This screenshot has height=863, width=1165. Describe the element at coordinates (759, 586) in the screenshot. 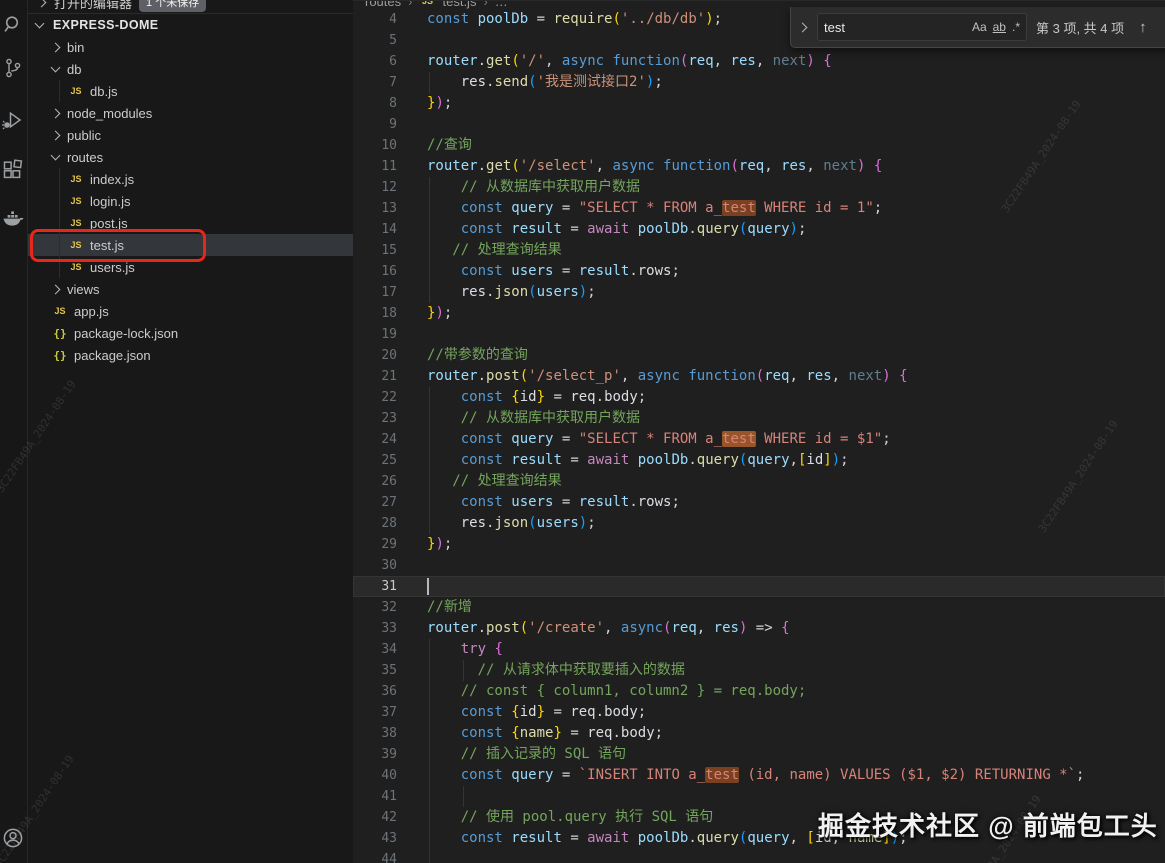

I see `code-line-31: 31` at that location.